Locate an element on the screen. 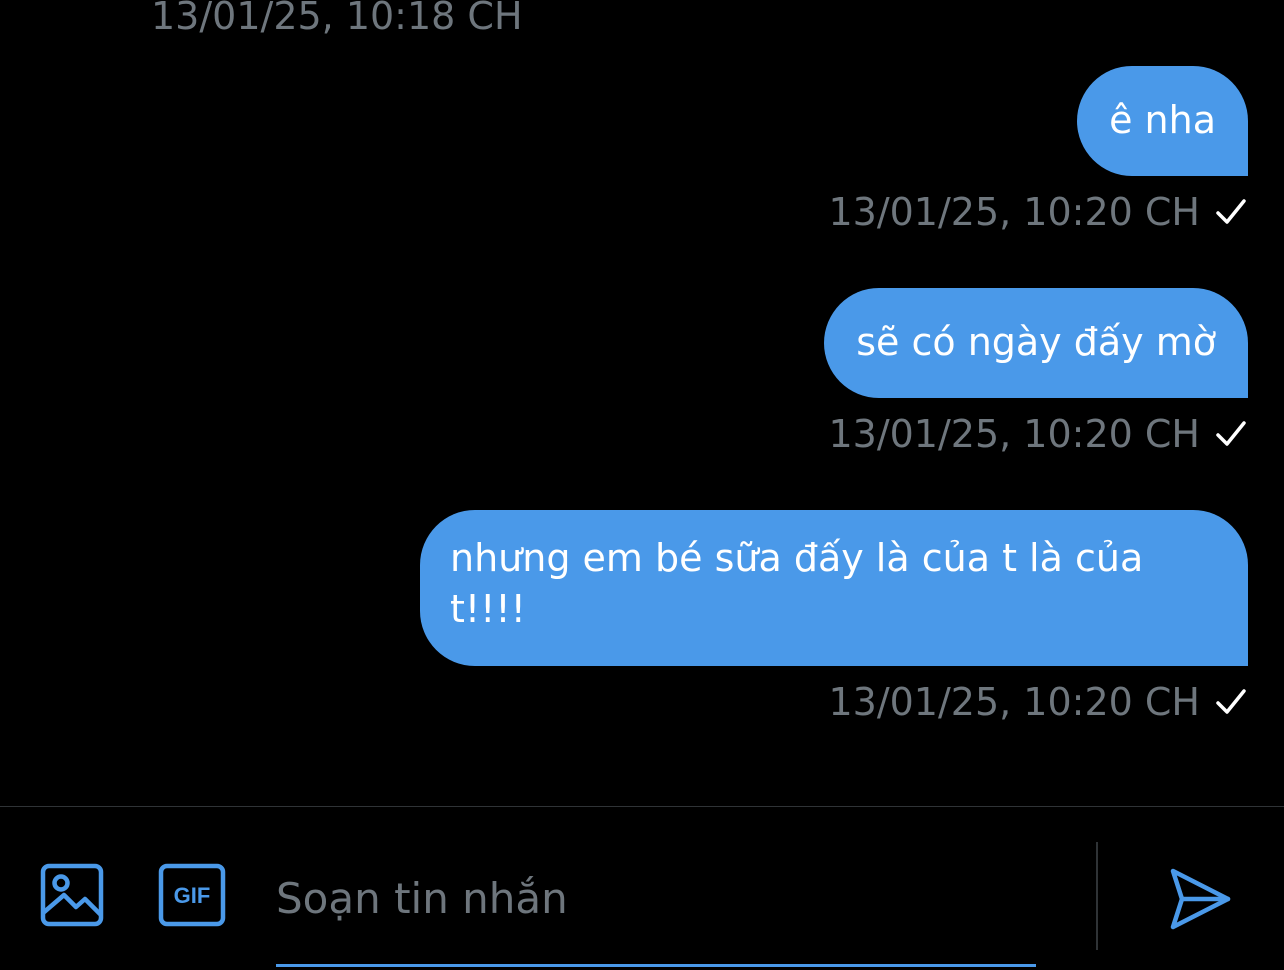 This screenshot has height=970, width=1284. message-bubble: ê nha is located at coordinates (1162, 121).